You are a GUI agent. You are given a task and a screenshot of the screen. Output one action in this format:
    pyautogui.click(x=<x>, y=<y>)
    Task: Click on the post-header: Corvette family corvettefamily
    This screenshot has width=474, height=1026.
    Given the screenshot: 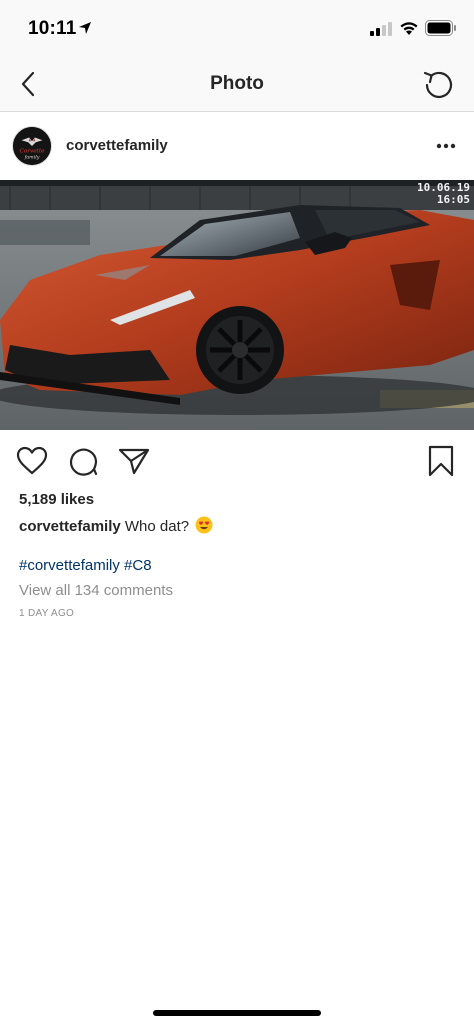 What is the action you would take?
    pyautogui.click(x=237, y=146)
    